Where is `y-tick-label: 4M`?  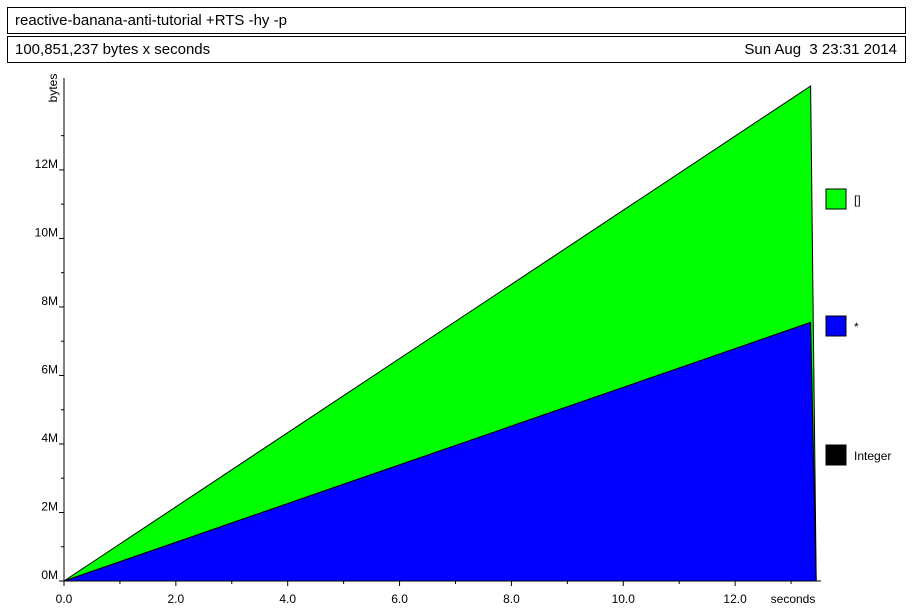 y-tick-label: 4M is located at coordinates (49, 438).